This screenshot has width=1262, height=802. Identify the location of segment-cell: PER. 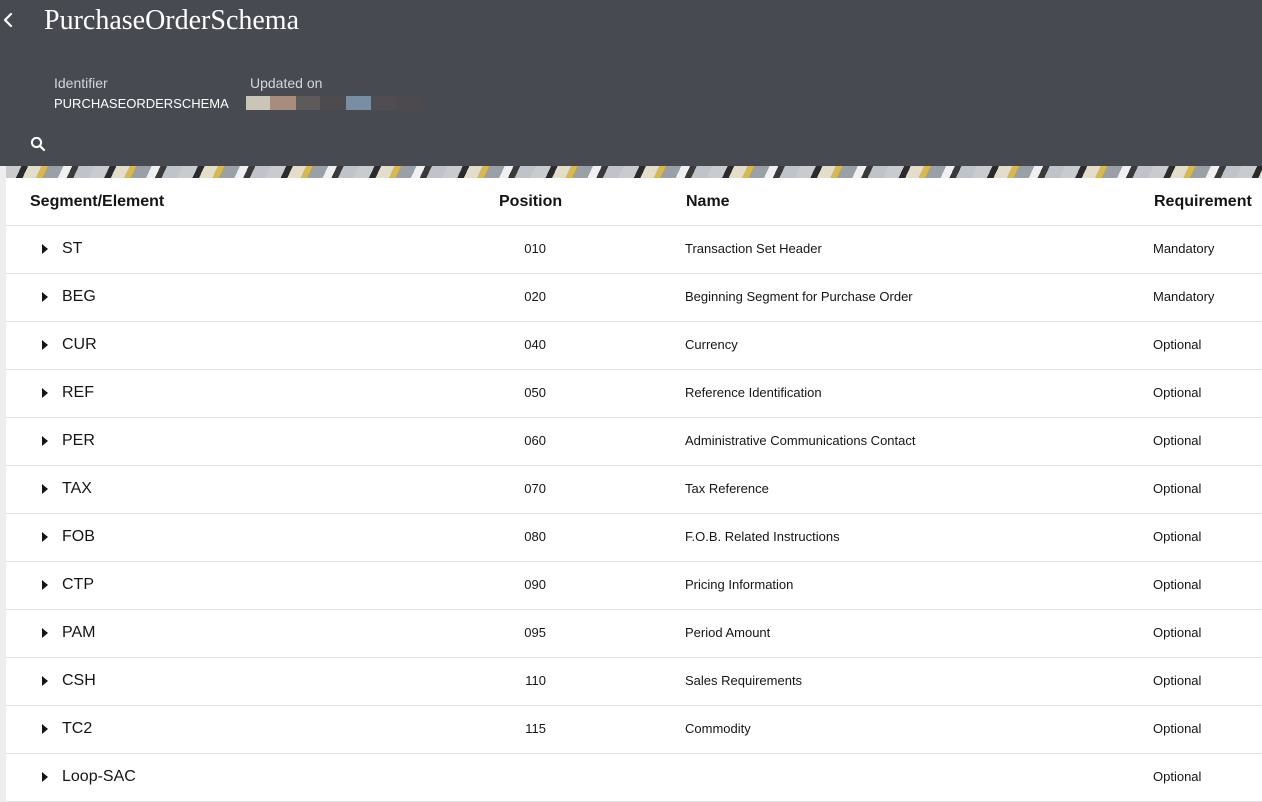
(78, 440).